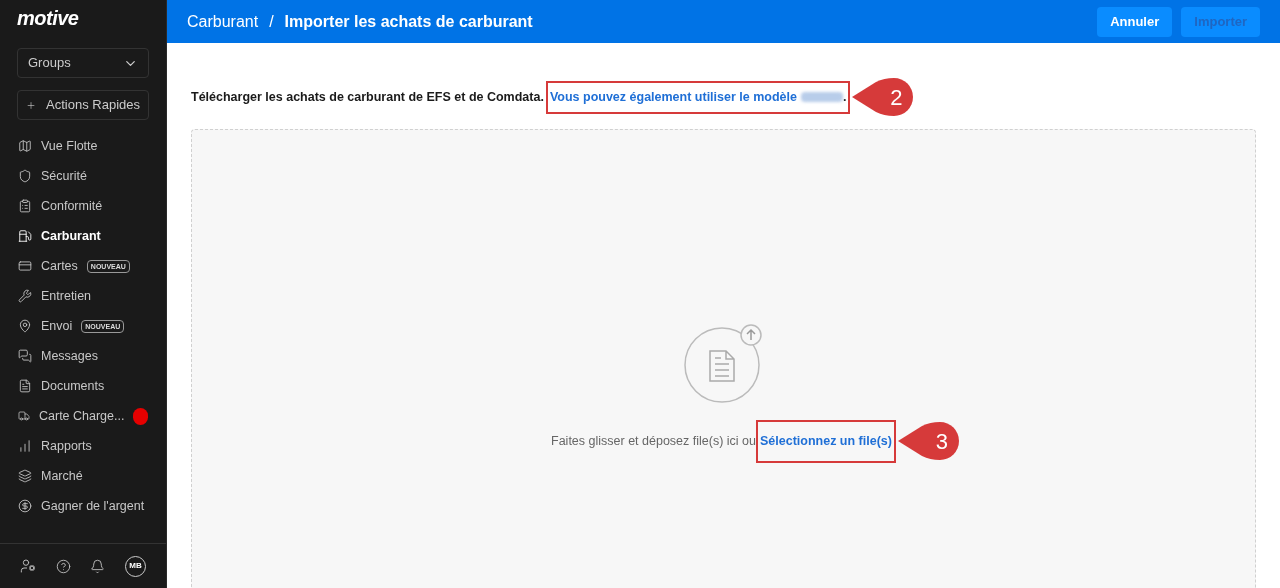 The image size is (1280, 588). What do you see at coordinates (25, 146) in the screenshot?
I see `map-icon` at bounding box center [25, 146].